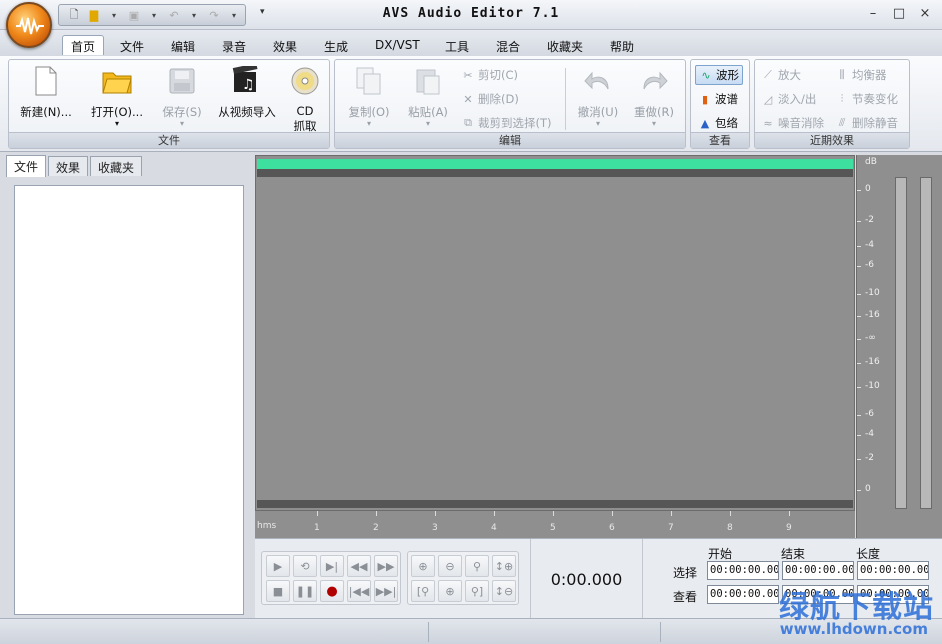  What do you see at coordinates (718, 123) in the screenshot?
I see `envelope-view-button: ▲ 包络` at bounding box center [718, 123].